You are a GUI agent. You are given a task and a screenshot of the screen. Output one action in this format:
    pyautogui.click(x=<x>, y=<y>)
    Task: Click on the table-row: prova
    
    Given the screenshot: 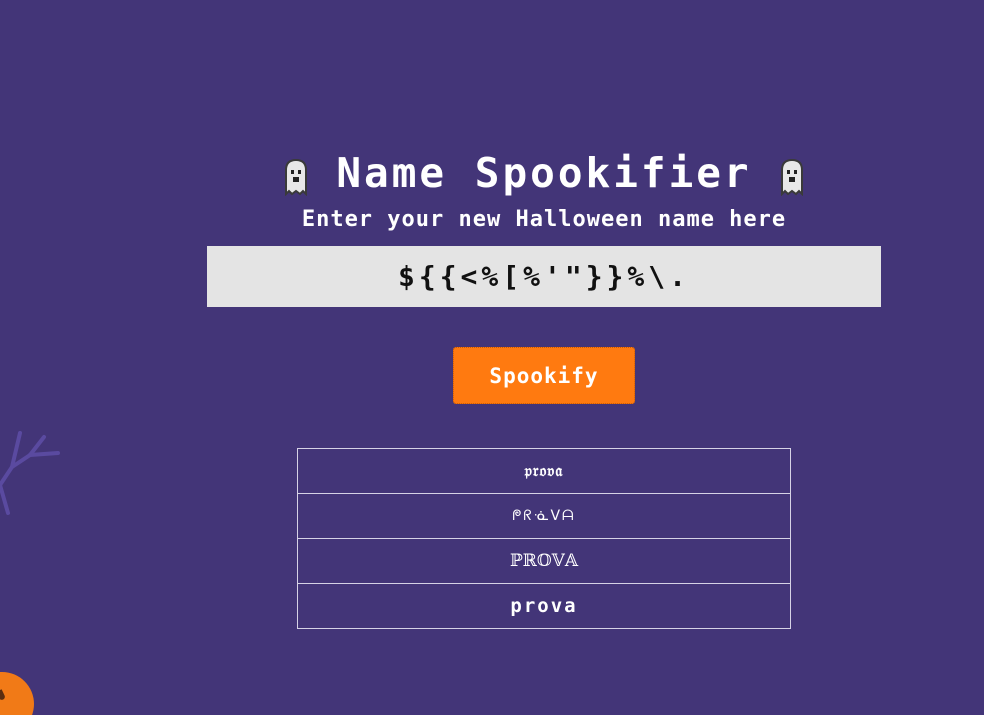 What is the action you would take?
    pyautogui.click(x=544, y=606)
    